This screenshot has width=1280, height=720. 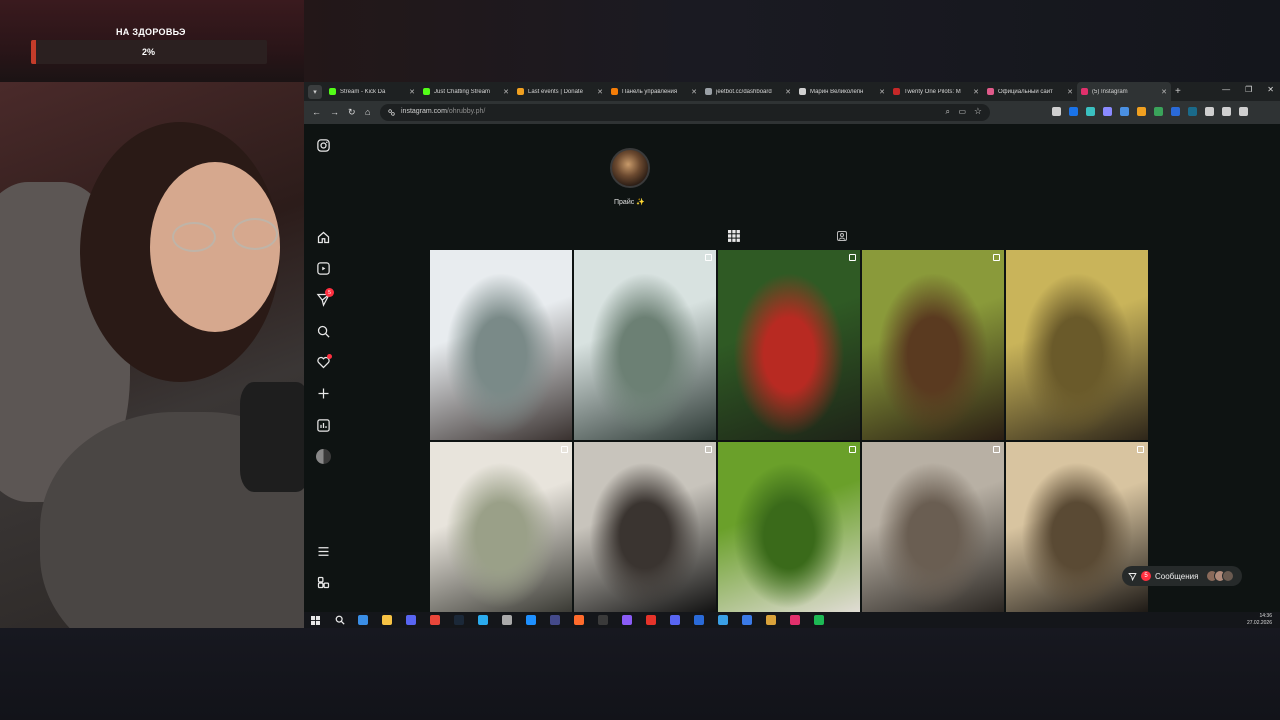 What do you see at coordinates (329, 356) in the screenshot?
I see `notification-dot` at bounding box center [329, 356].